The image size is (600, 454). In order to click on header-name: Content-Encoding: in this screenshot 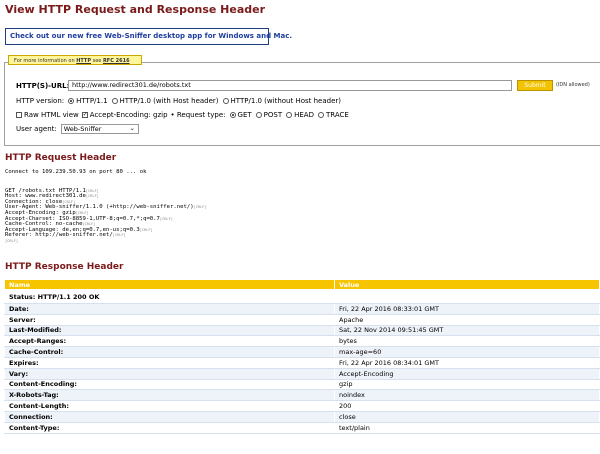, I will do `click(169, 384)`.